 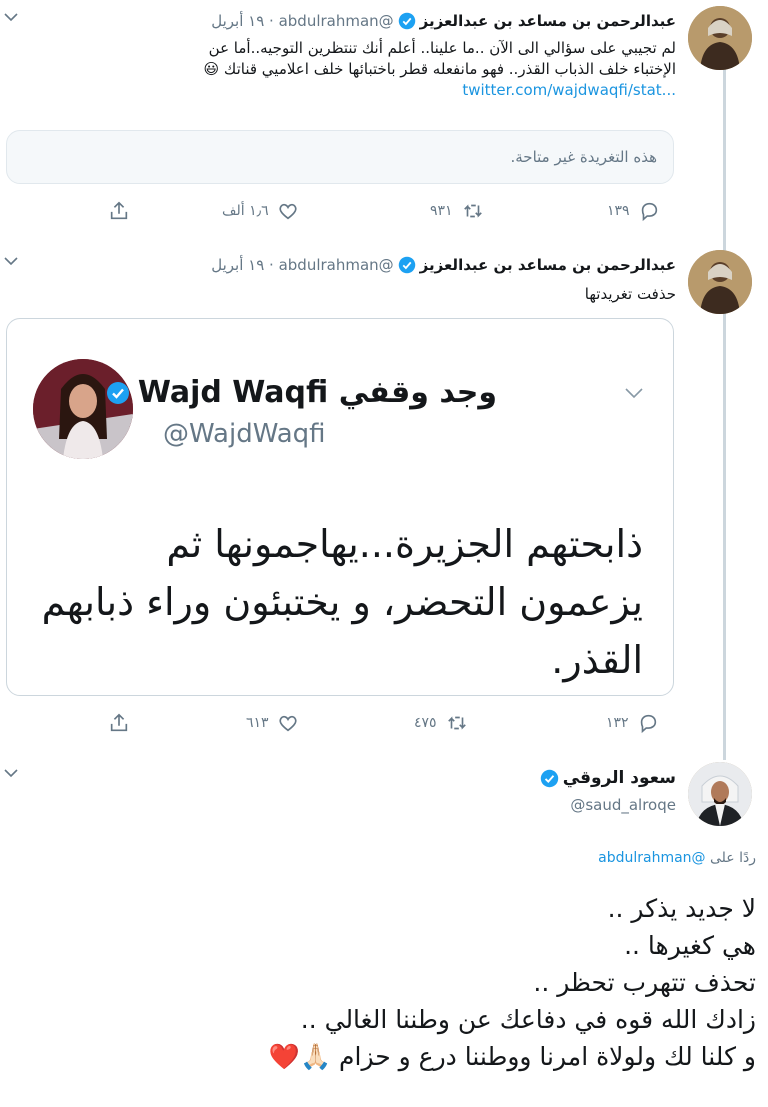 What do you see at coordinates (617, 723) in the screenshot?
I see `reply-count: ١٣٢` at bounding box center [617, 723].